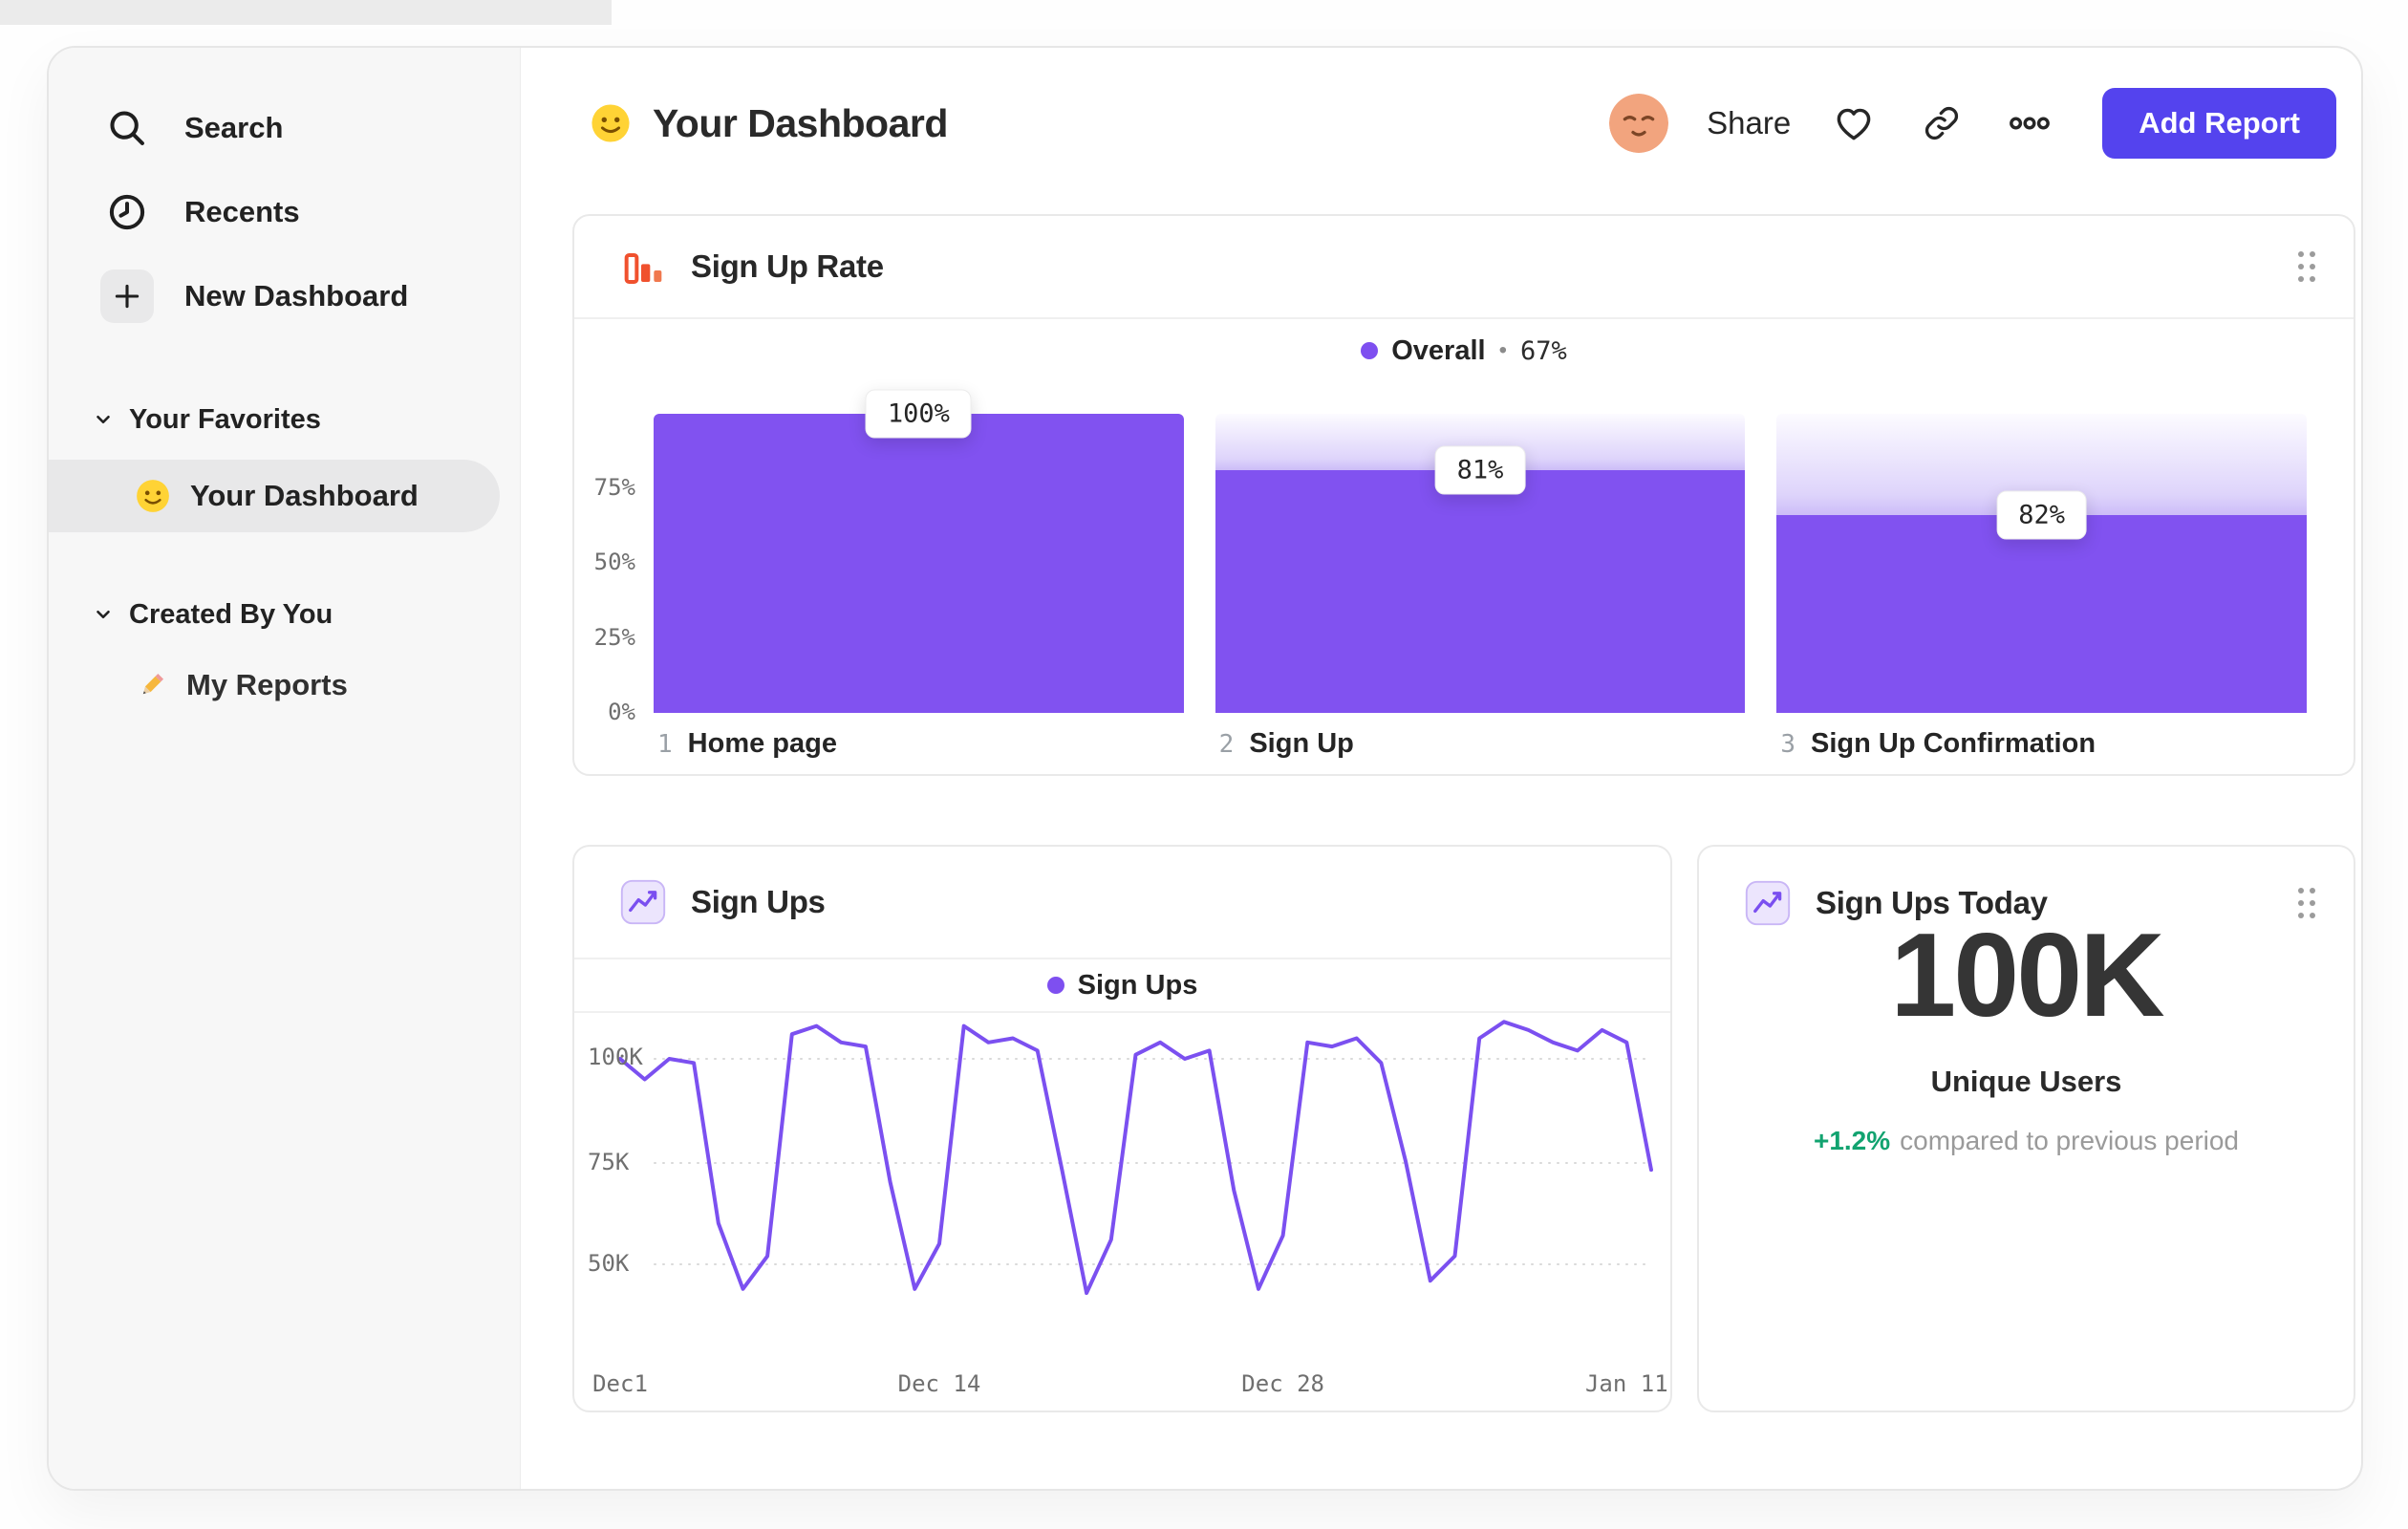 The width and height of the screenshot is (2408, 1529). Describe the element at coordinates (609, 1162) in the screenshot. I see `y-axis-label: 75K` at that location.